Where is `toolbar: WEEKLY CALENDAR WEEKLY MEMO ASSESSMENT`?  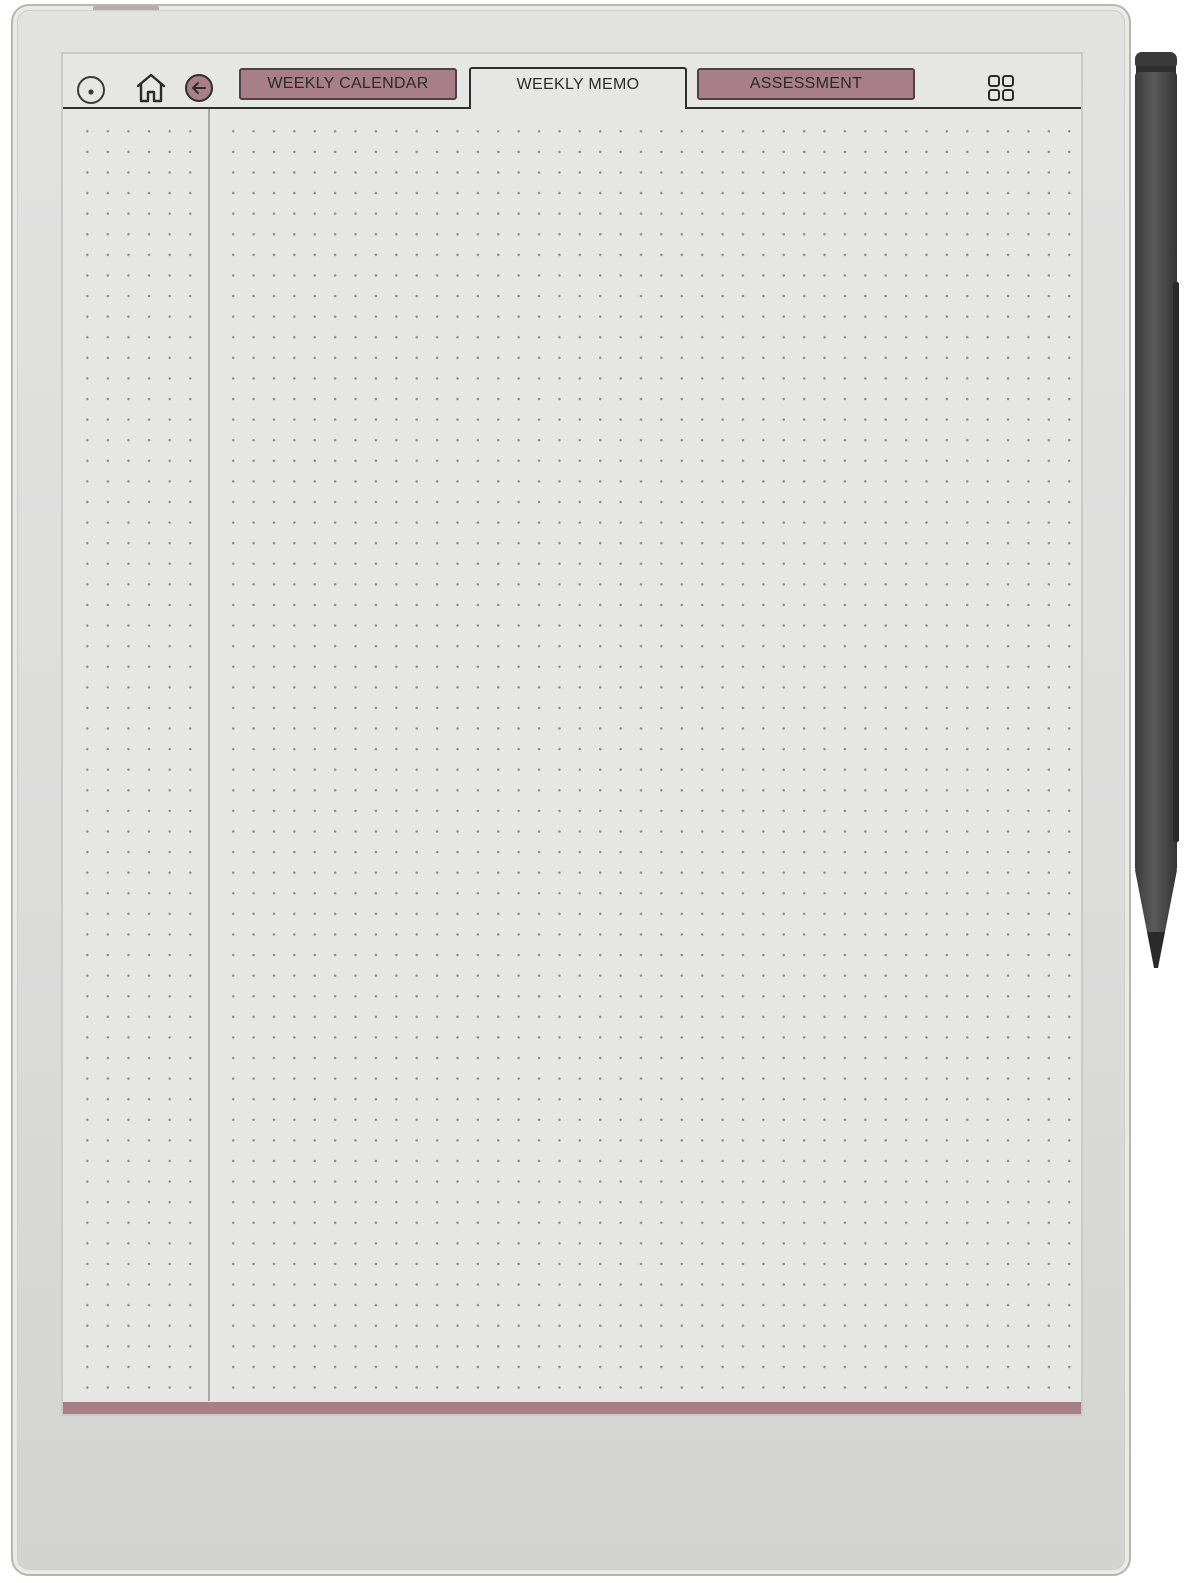 toolbar: WEEKLY CALENDAR WEEKLY MEMO ASSESSMENT is located at coordinates (572, 81).